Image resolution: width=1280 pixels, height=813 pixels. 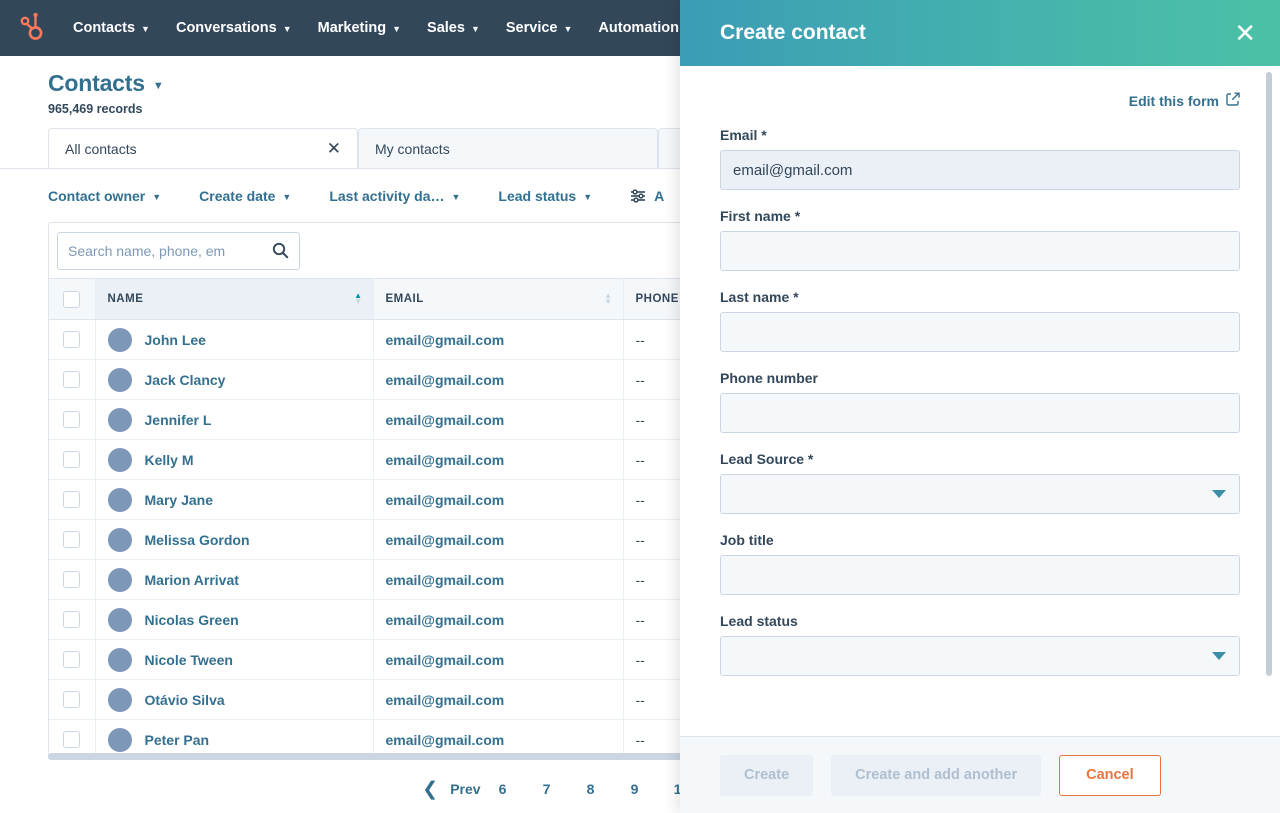 I want to click on edit-this-form-link: Edit this form, so click(x=980, y=100).